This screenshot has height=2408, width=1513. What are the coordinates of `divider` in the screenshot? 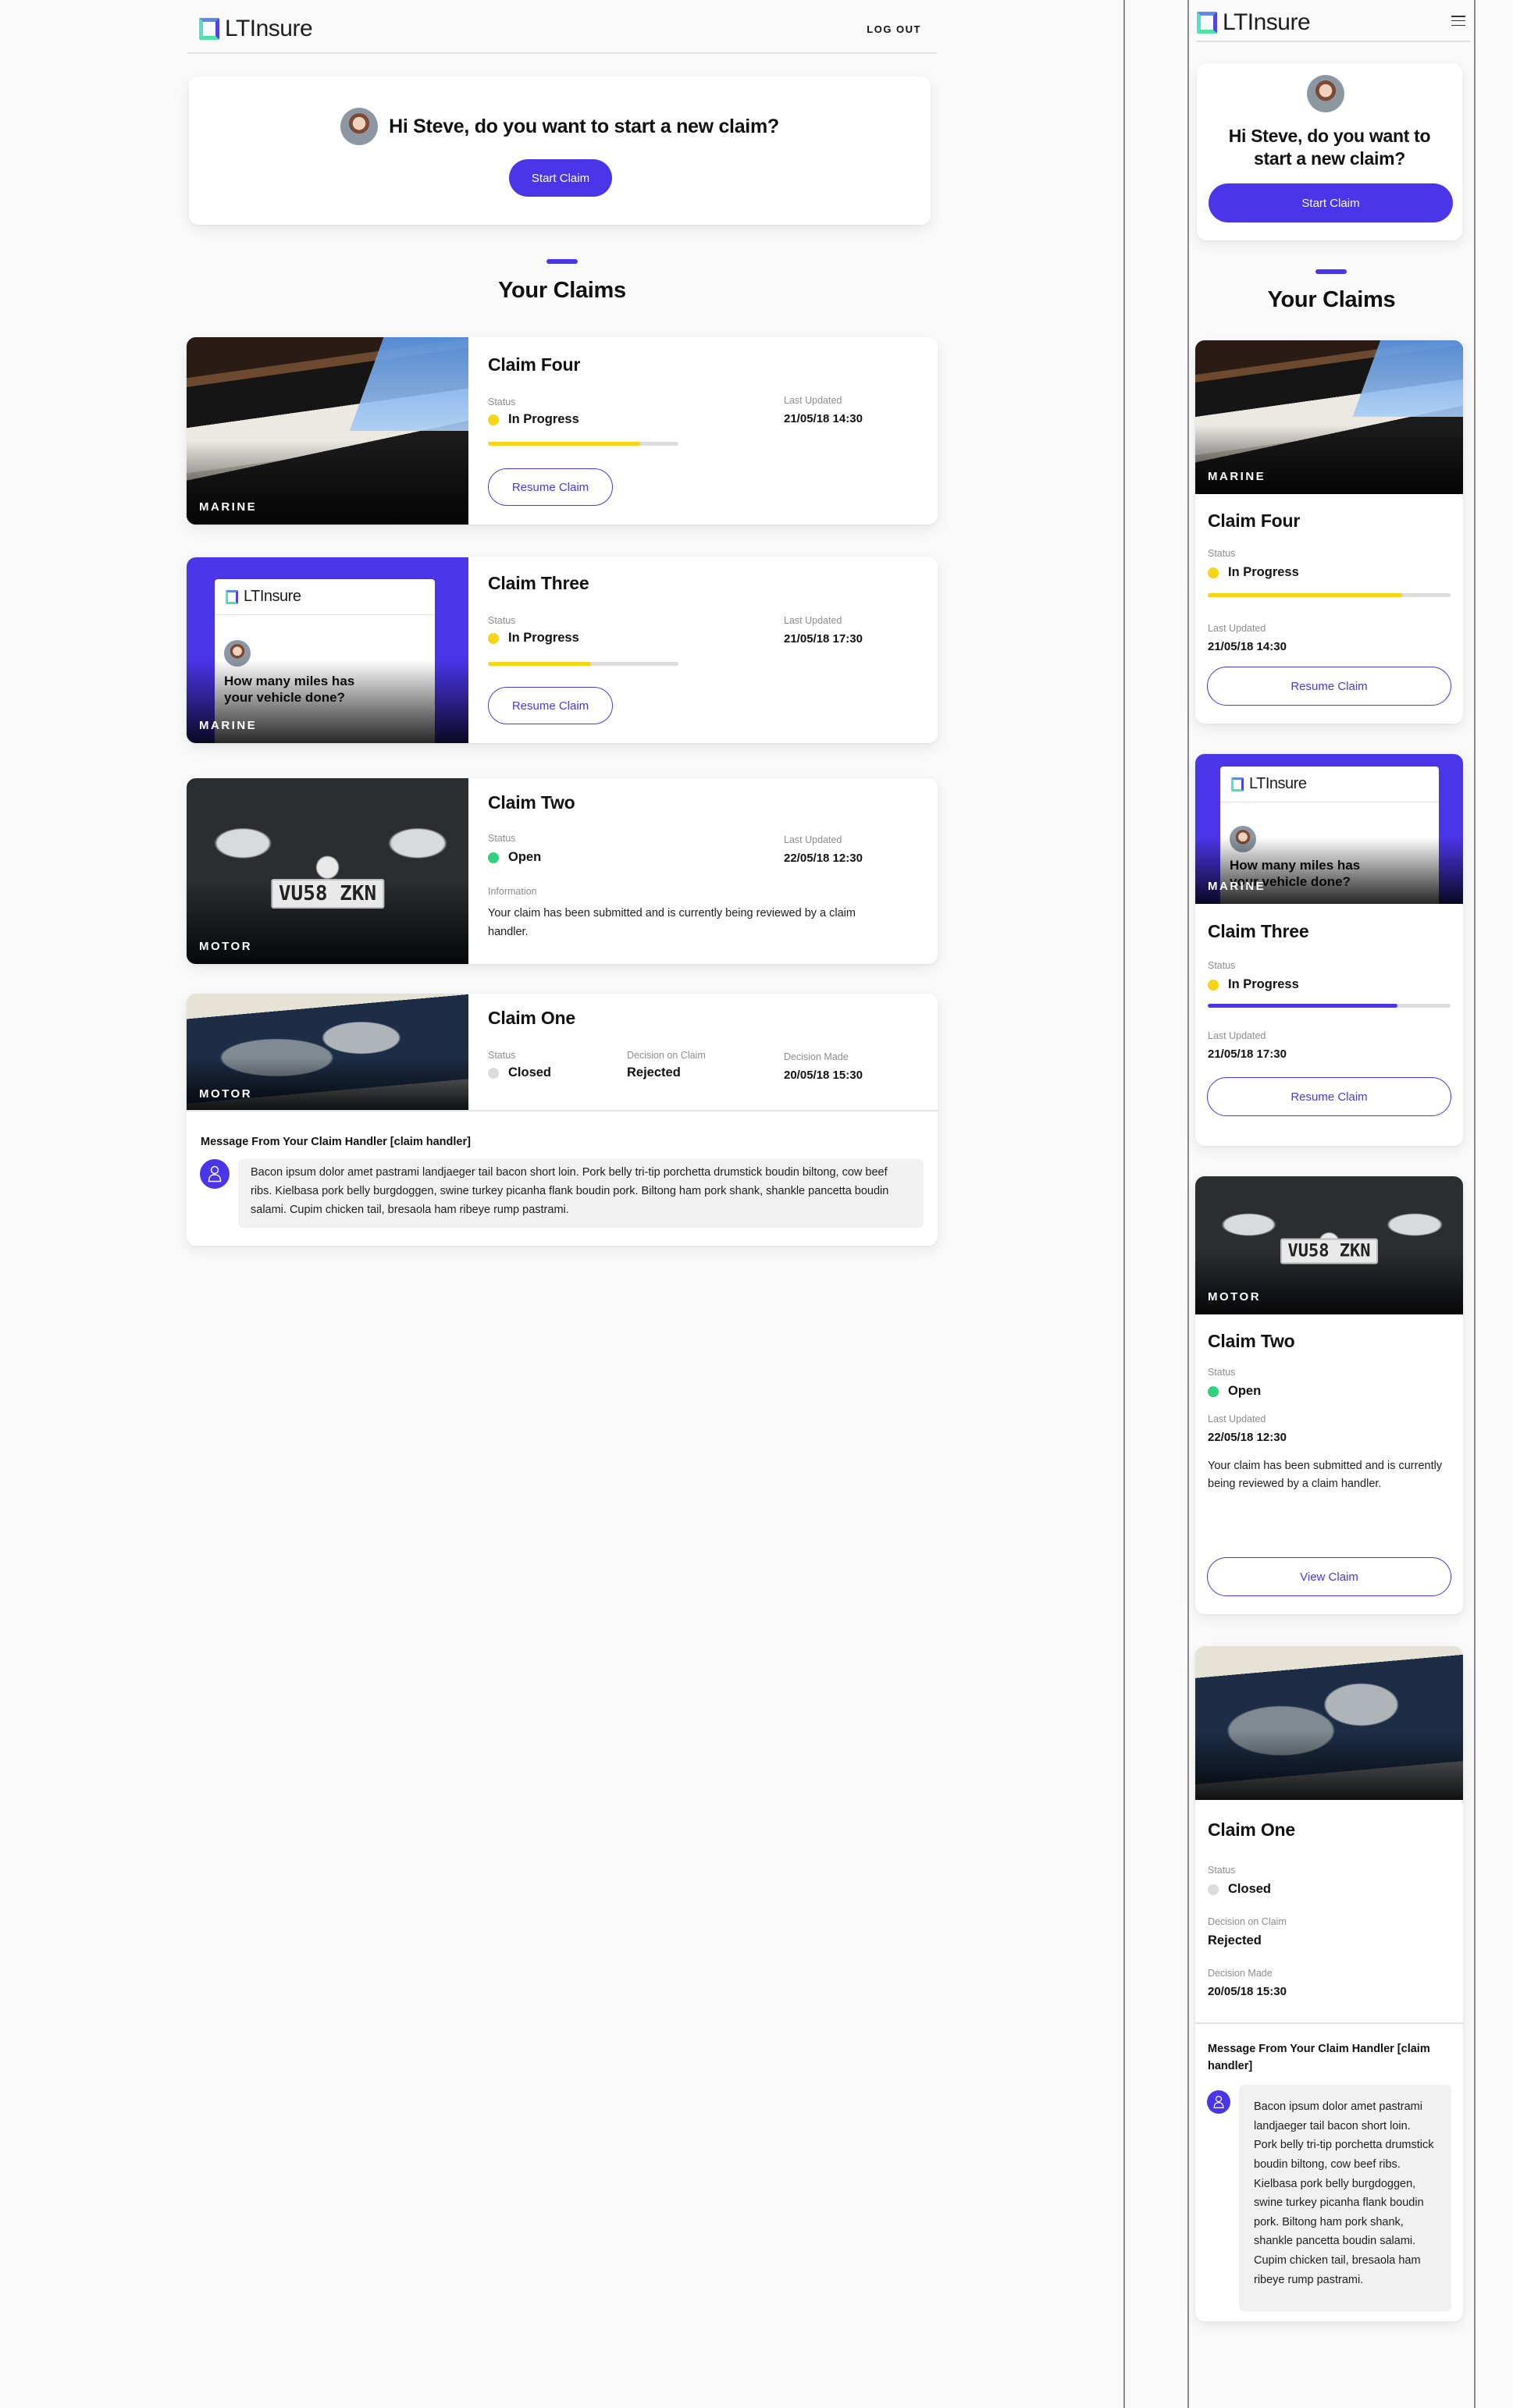 It's located at (1329, 2023).